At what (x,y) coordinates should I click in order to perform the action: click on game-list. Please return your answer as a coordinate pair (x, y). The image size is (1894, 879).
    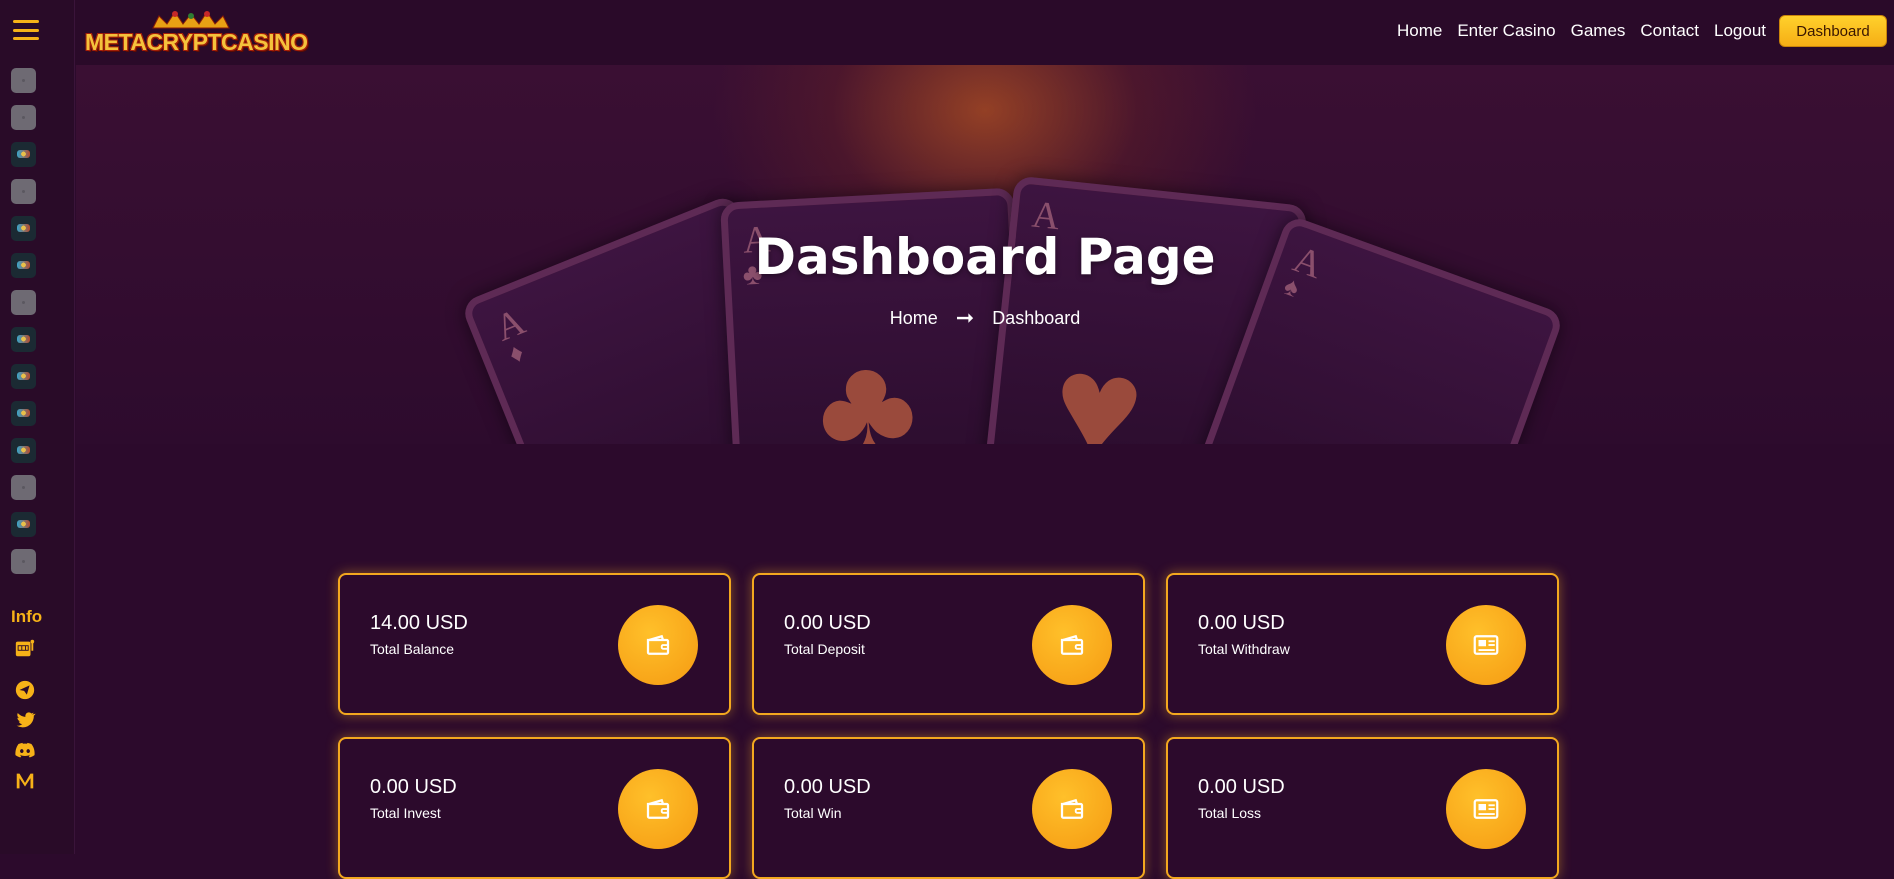
    Looking at the image, I should click on (23, 327).